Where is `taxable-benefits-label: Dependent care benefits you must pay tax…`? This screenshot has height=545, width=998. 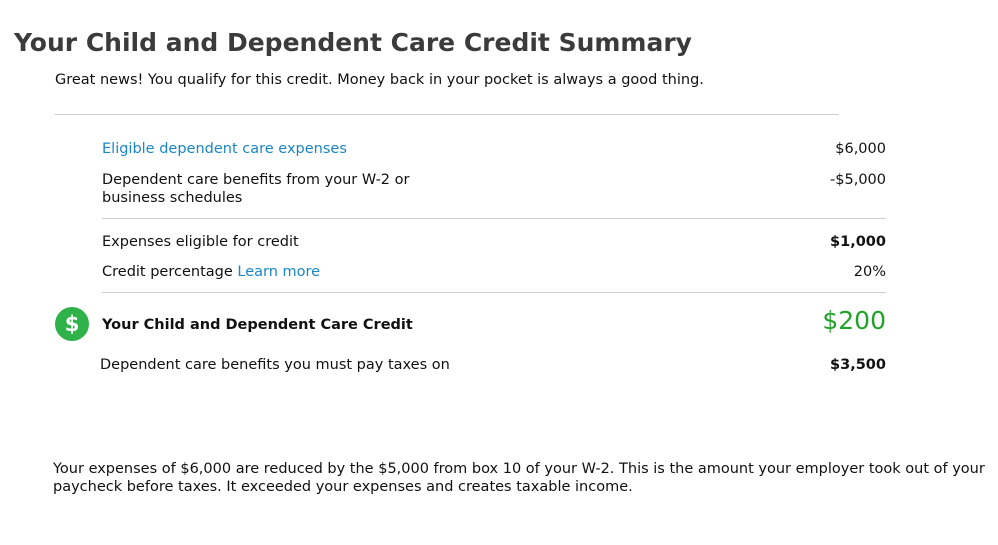
taxable-benefits-label: Dependent care benefits you must pay tax… is located at coordinates (275, 365).